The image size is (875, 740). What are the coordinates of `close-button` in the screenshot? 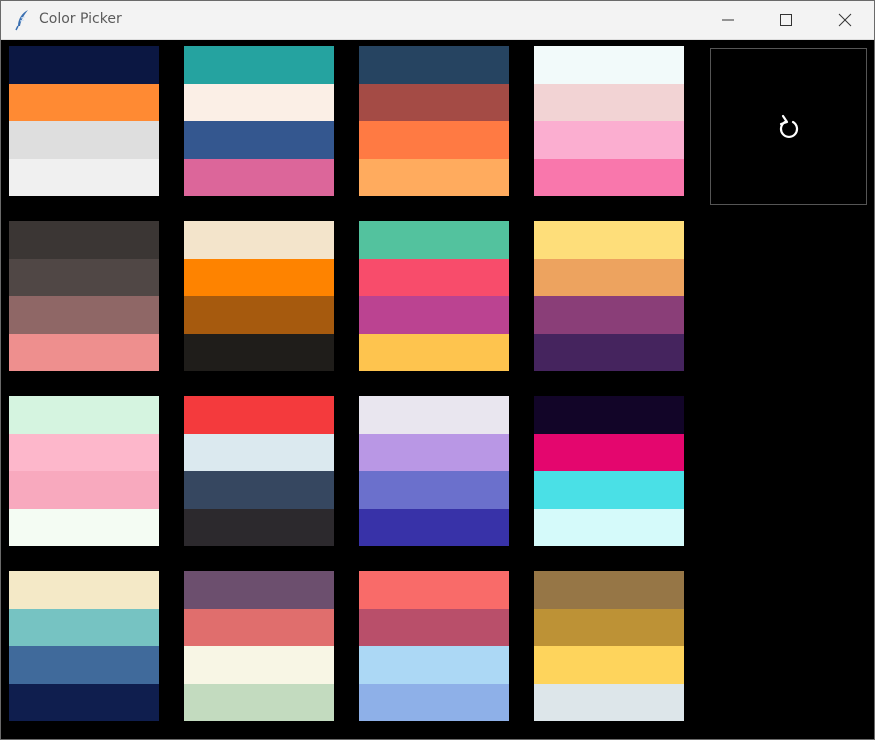 It's located at (845, 20).